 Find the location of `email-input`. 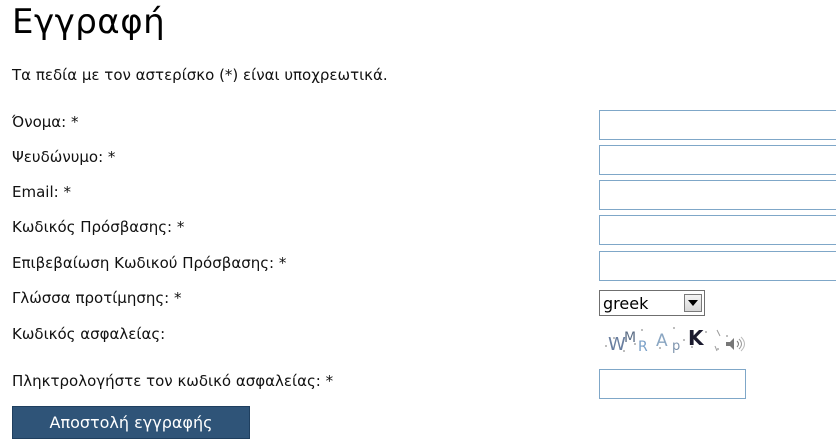

email-input is located at coordinates (717, 195).